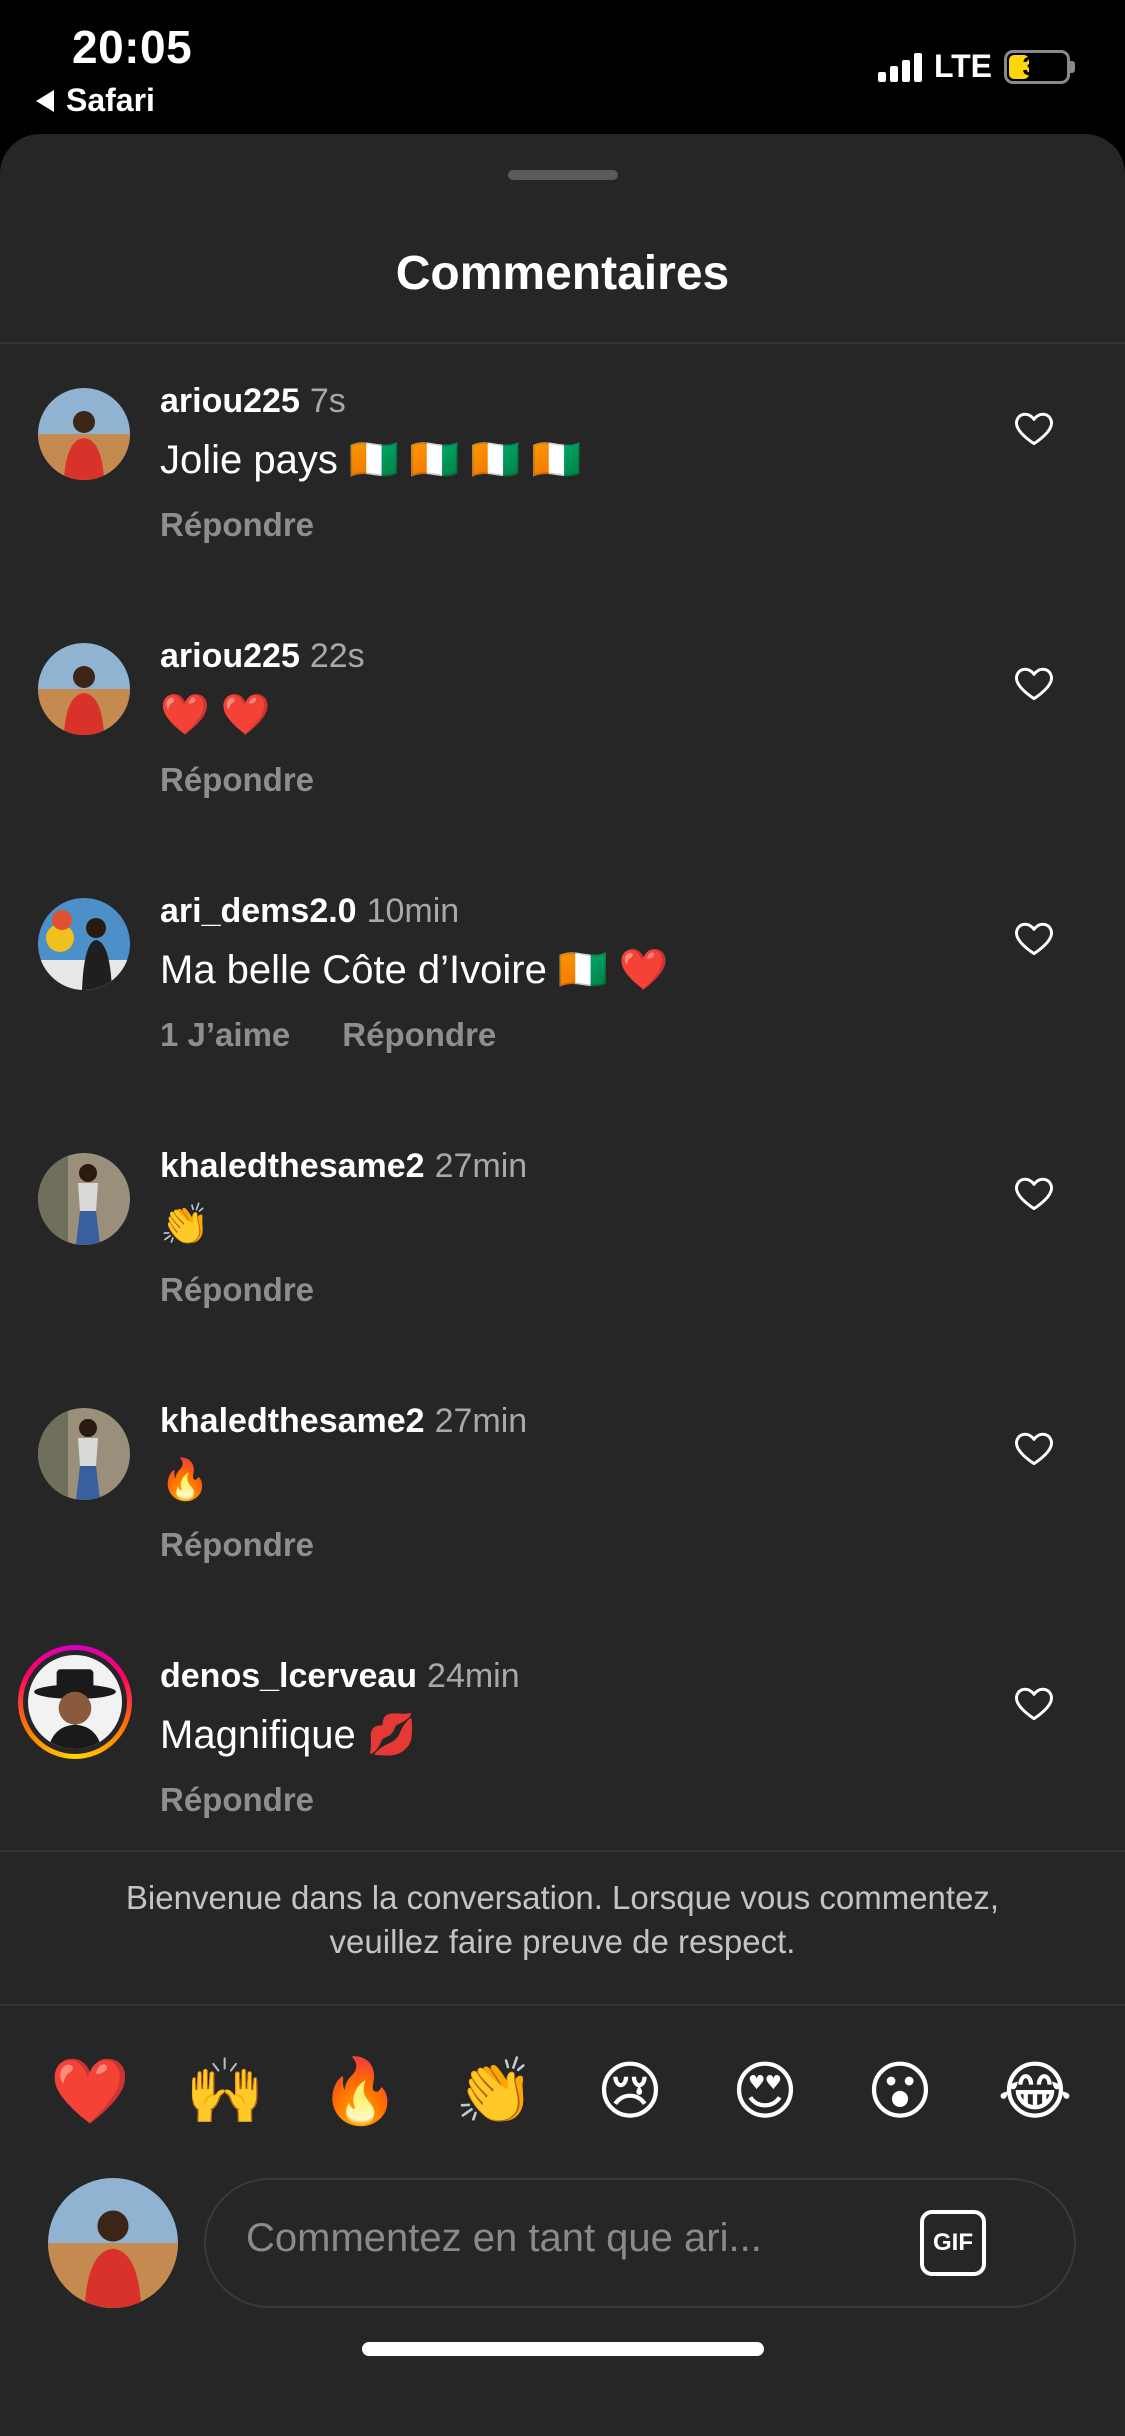 The width and height of the screenshot is (1125, 2436). I want to click on reaction-fire-button: 🔥, so click(360, 2091).